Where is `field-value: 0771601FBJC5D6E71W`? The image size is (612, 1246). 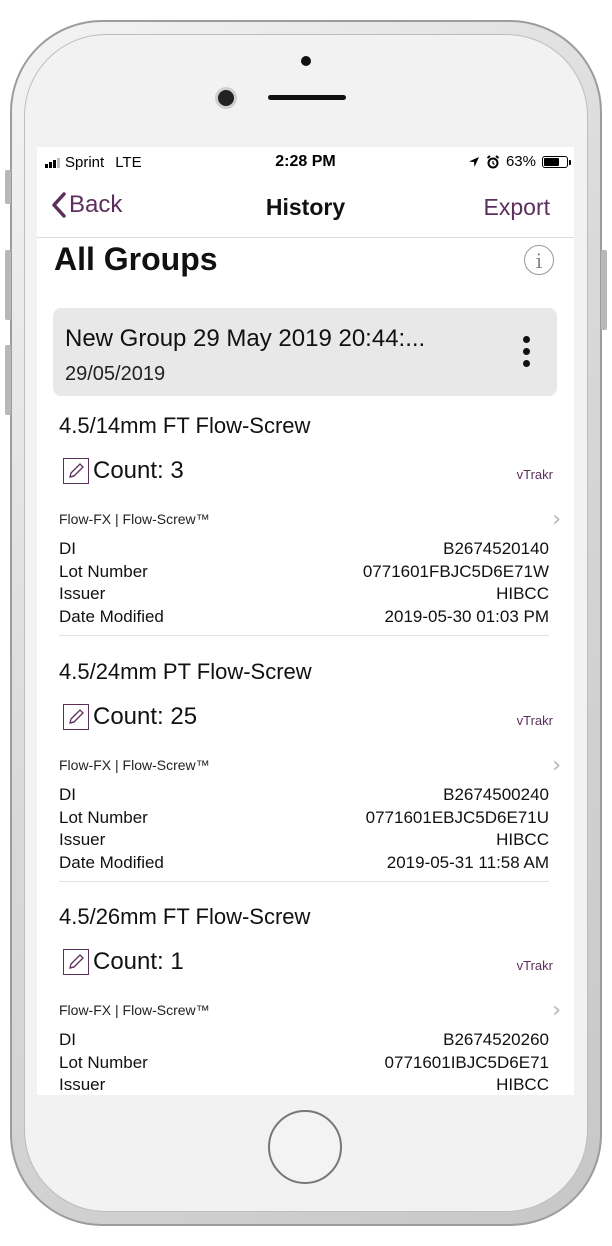 field-value: 0771601FBJC5D6E71W is located at coordinates (455, 571).